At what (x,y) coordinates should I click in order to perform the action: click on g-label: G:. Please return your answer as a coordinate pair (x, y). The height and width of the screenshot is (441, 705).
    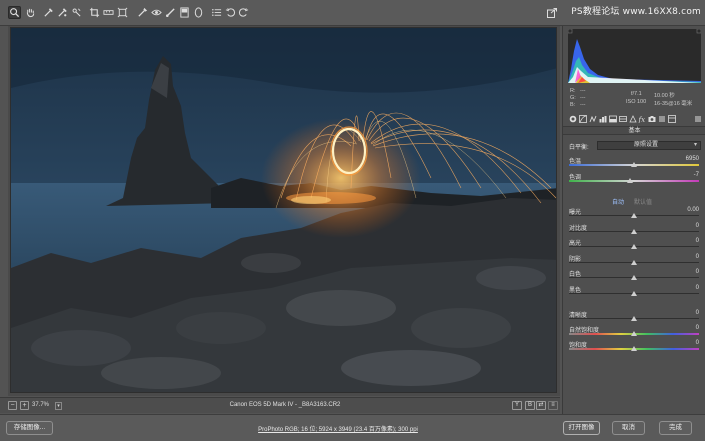
    Looking at the image, I should click on (573, 98).